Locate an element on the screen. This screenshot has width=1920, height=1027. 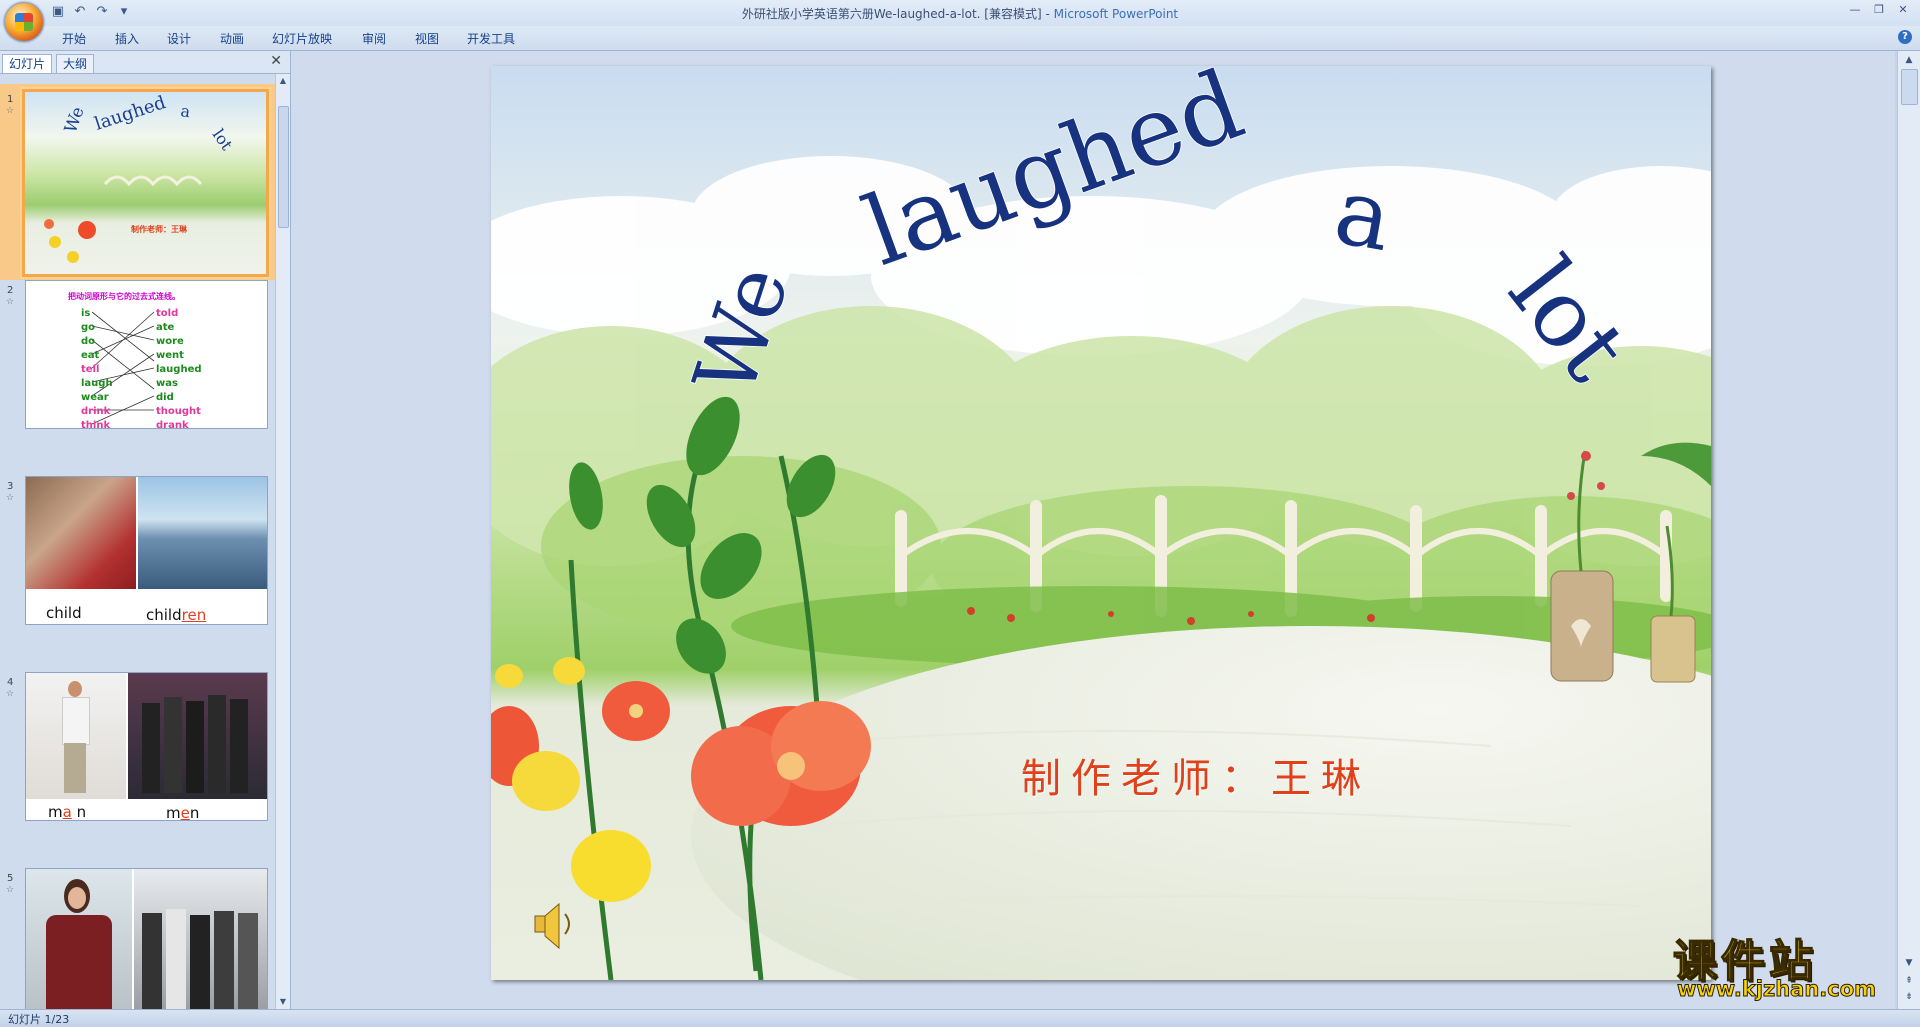
watermark-url: www.kjzhan.com is located at coordinates (1776, 989).